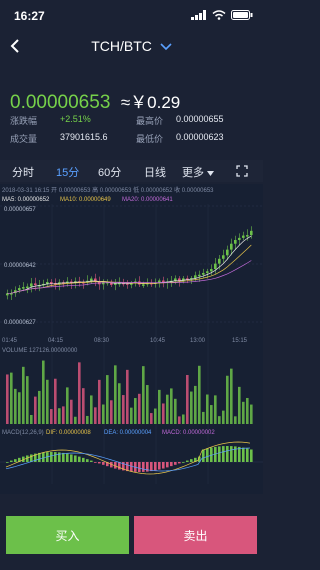 The width and height of the screenshot is (320, 570). What do you see at coordinates (242, 171) in the screenshot?
I see `fullscreen-icon` at bounding box center [242, 171].